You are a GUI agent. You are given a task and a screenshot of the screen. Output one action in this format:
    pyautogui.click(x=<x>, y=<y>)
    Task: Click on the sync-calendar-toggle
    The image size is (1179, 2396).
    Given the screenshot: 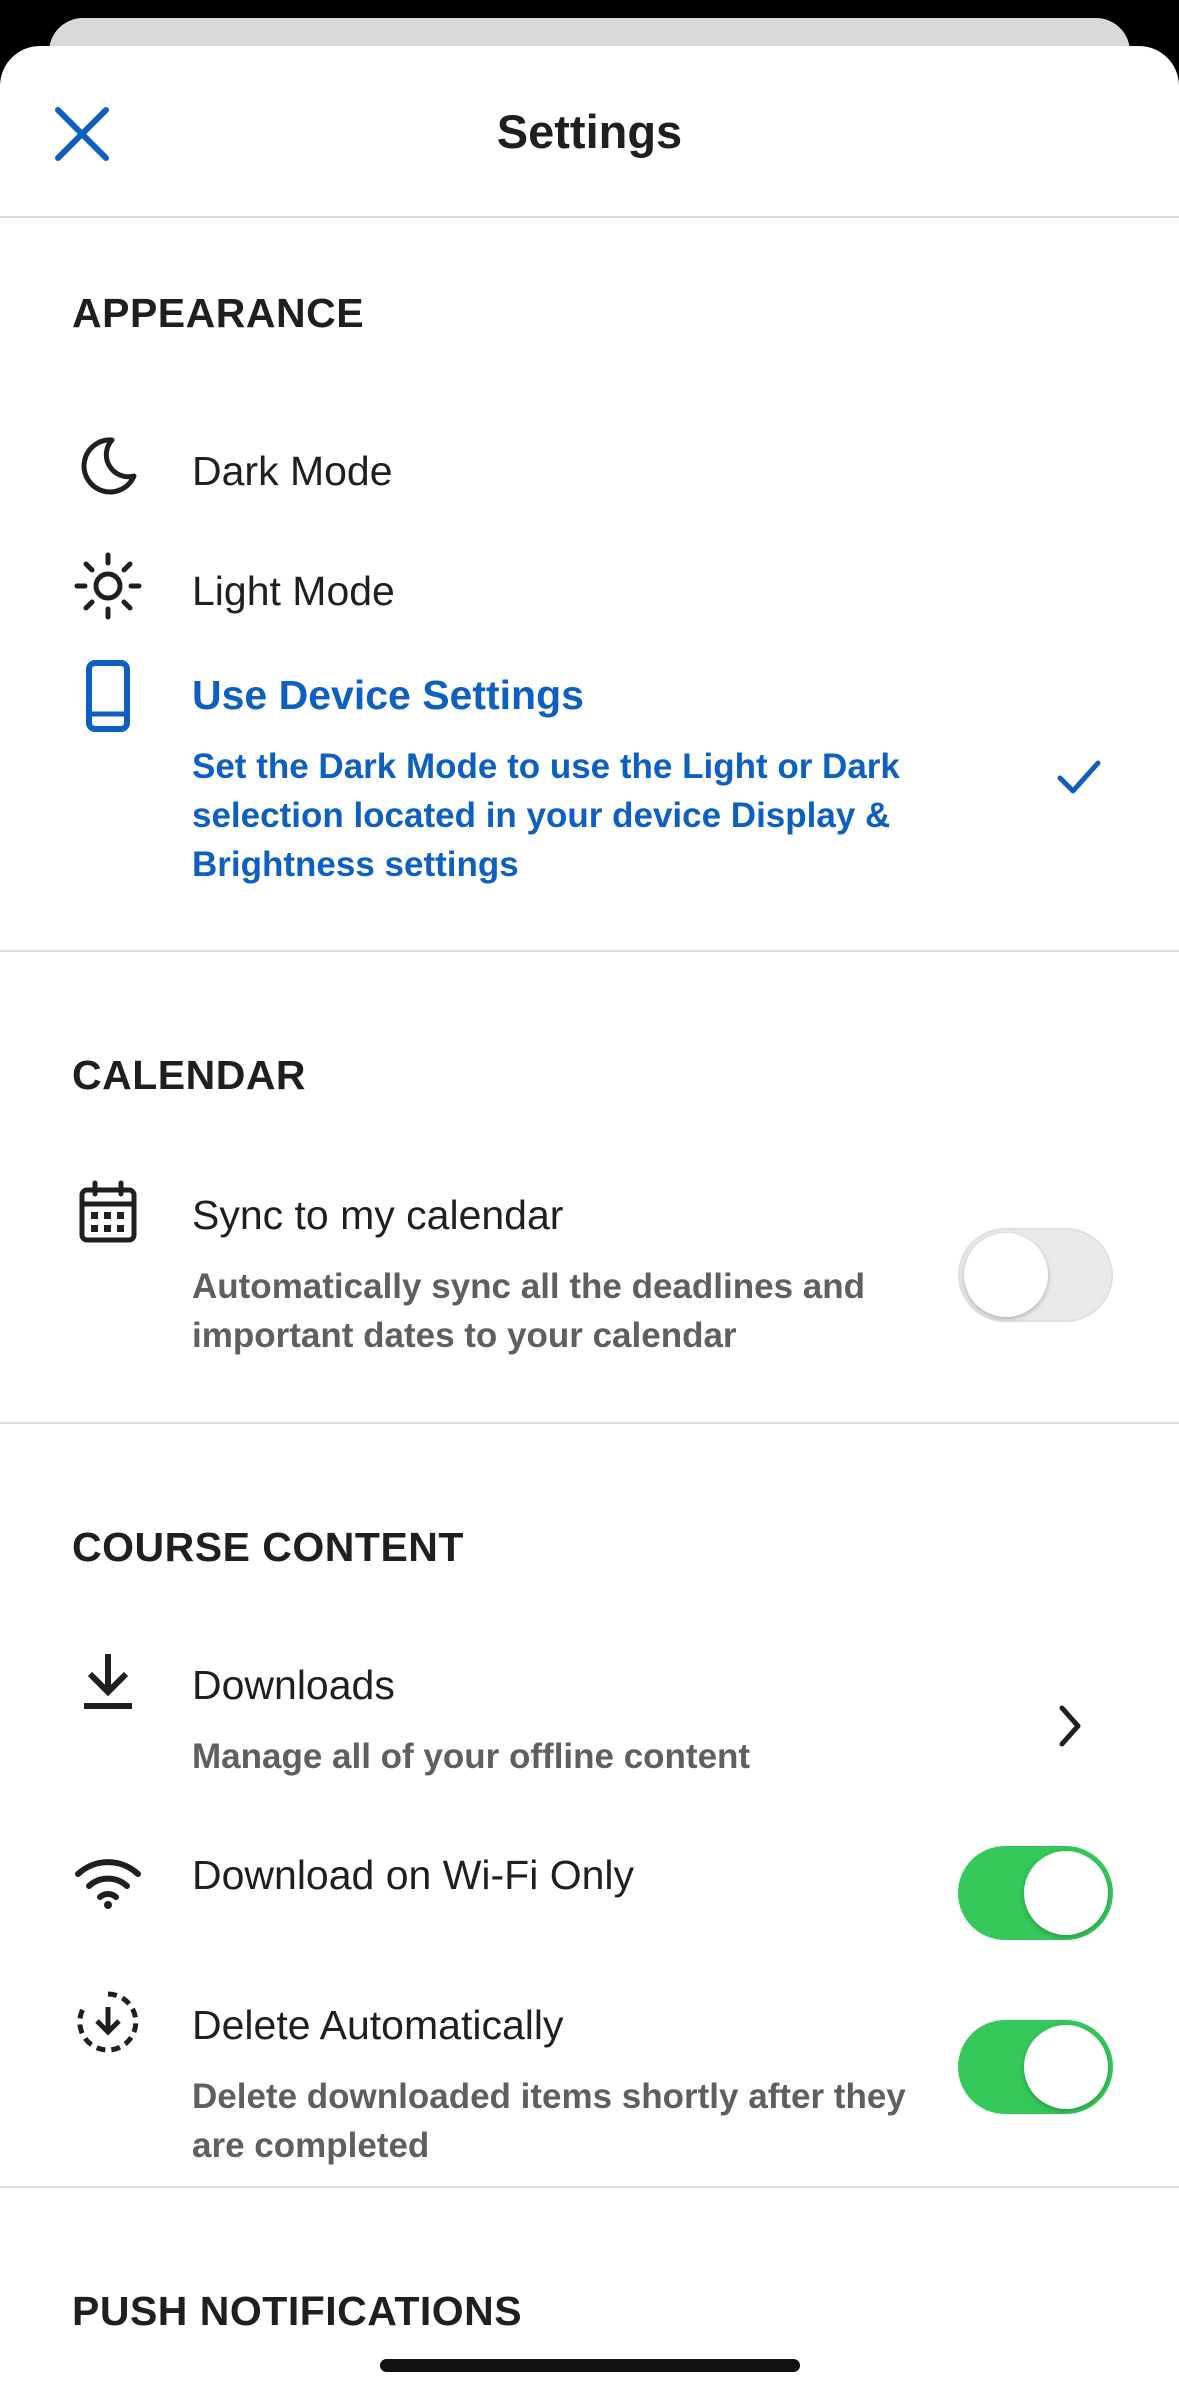 What is the action you would take?
    pyautogui.click(x=1035, y=1275)
    